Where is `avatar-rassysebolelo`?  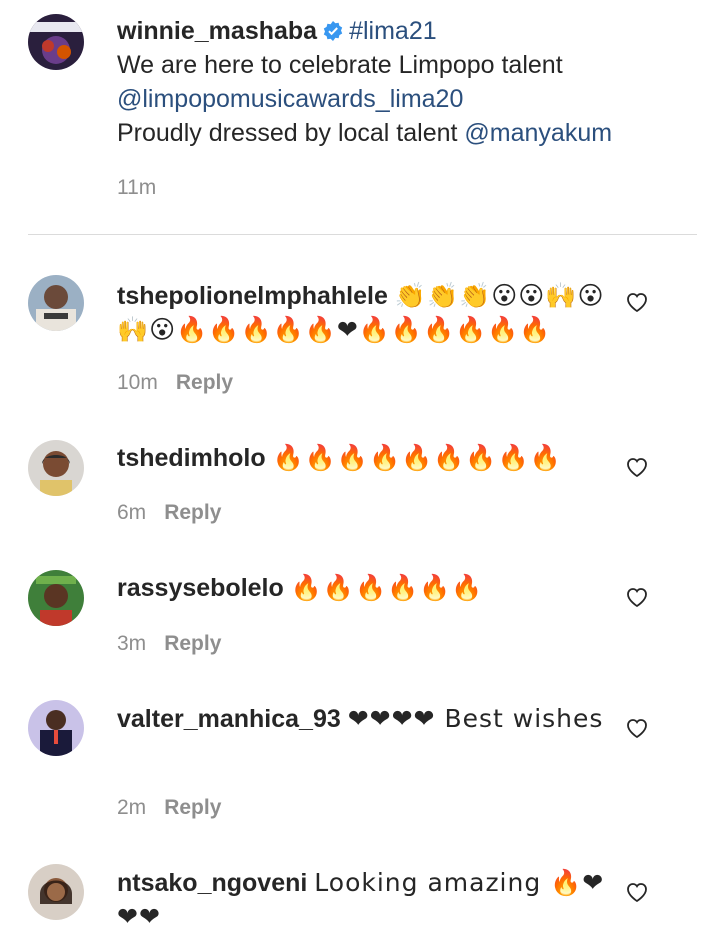 avatar-rassysebolelo is located at coordinates (56, 598).